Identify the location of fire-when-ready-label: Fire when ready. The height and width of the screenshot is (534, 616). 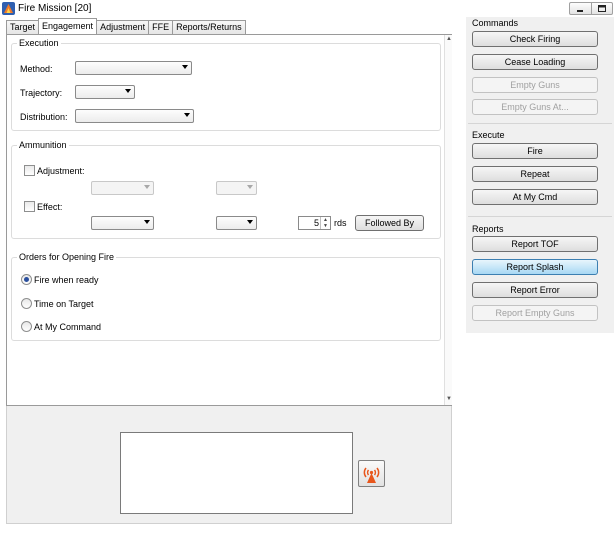
(66, 280).